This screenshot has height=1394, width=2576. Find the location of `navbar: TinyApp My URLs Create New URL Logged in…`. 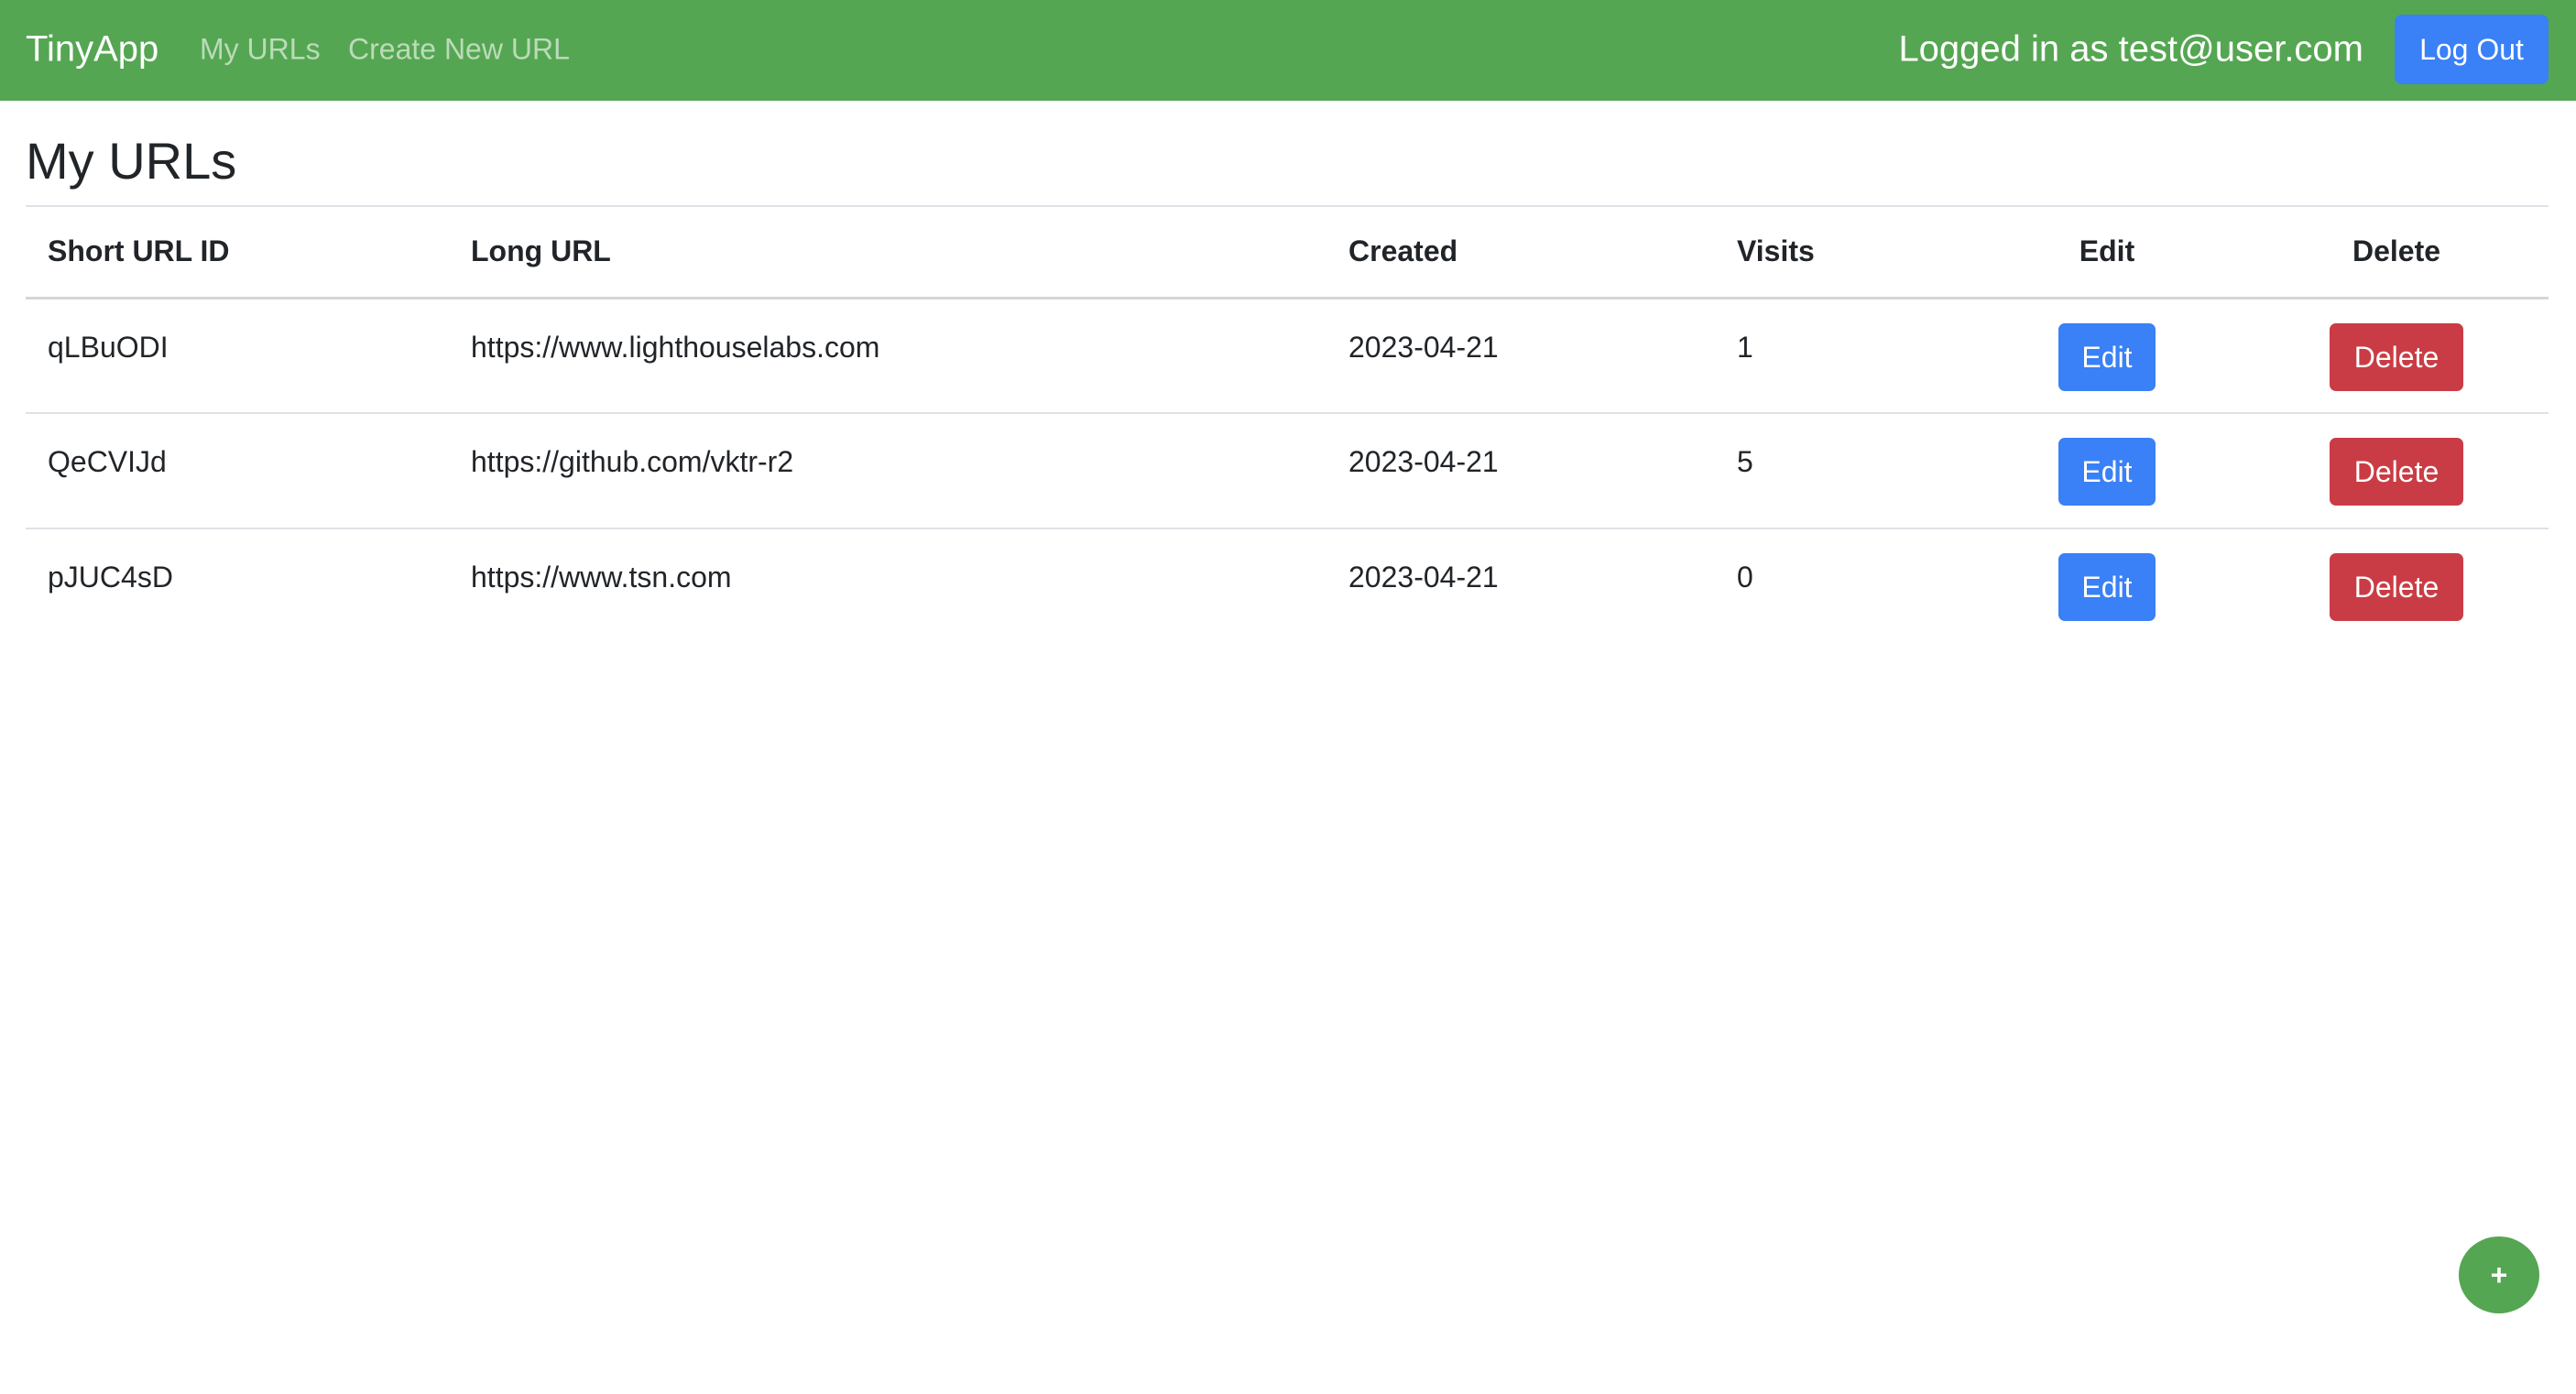

navbar: TinyApp My URLs Create New URL Logged in… is located at coordinates (1288, 50).